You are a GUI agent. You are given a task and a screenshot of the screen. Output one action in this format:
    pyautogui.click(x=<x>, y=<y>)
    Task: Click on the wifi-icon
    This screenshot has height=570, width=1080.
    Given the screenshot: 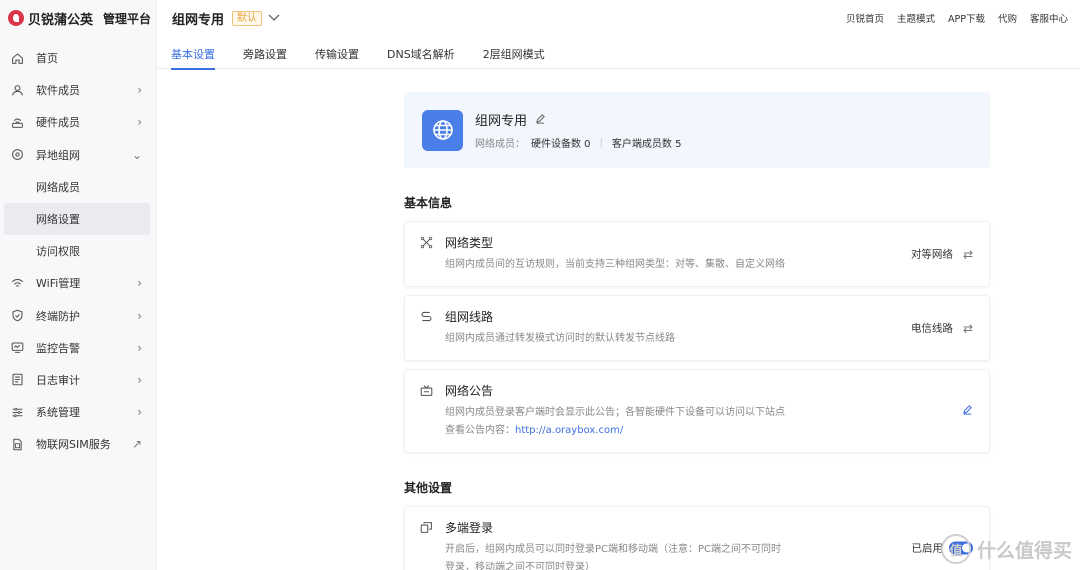 What is the action you would take?
    pyautogui.click(x=17, y=283)
    